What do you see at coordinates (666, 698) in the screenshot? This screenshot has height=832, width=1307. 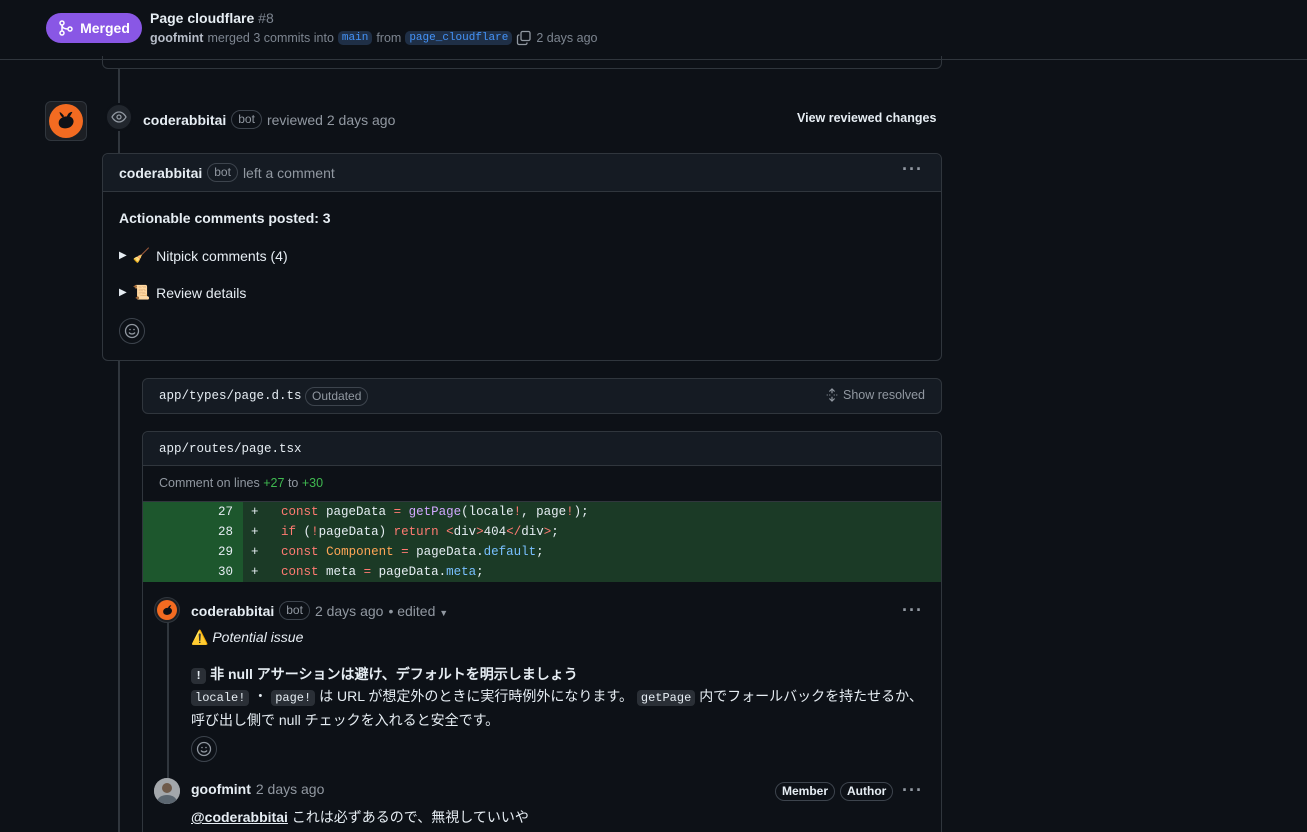 I see `code-getpage: getPage` at bounding box center [666, 698].